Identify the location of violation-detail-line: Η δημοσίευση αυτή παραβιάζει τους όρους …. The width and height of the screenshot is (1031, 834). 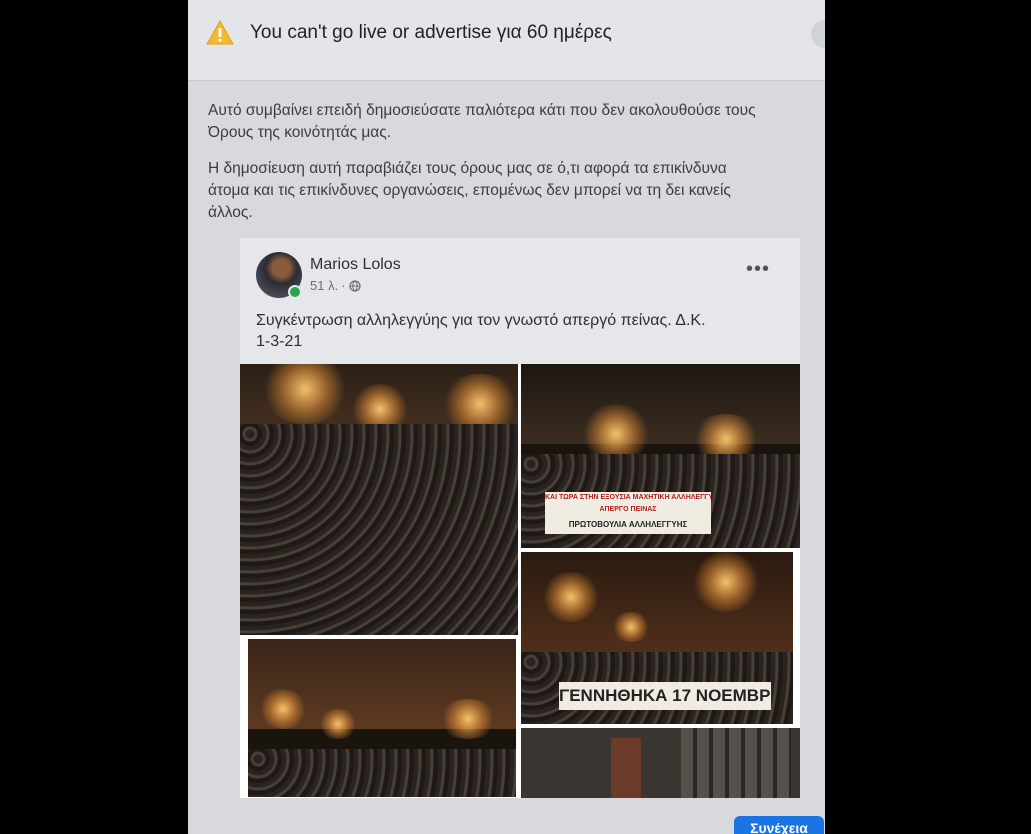
(467, 168).